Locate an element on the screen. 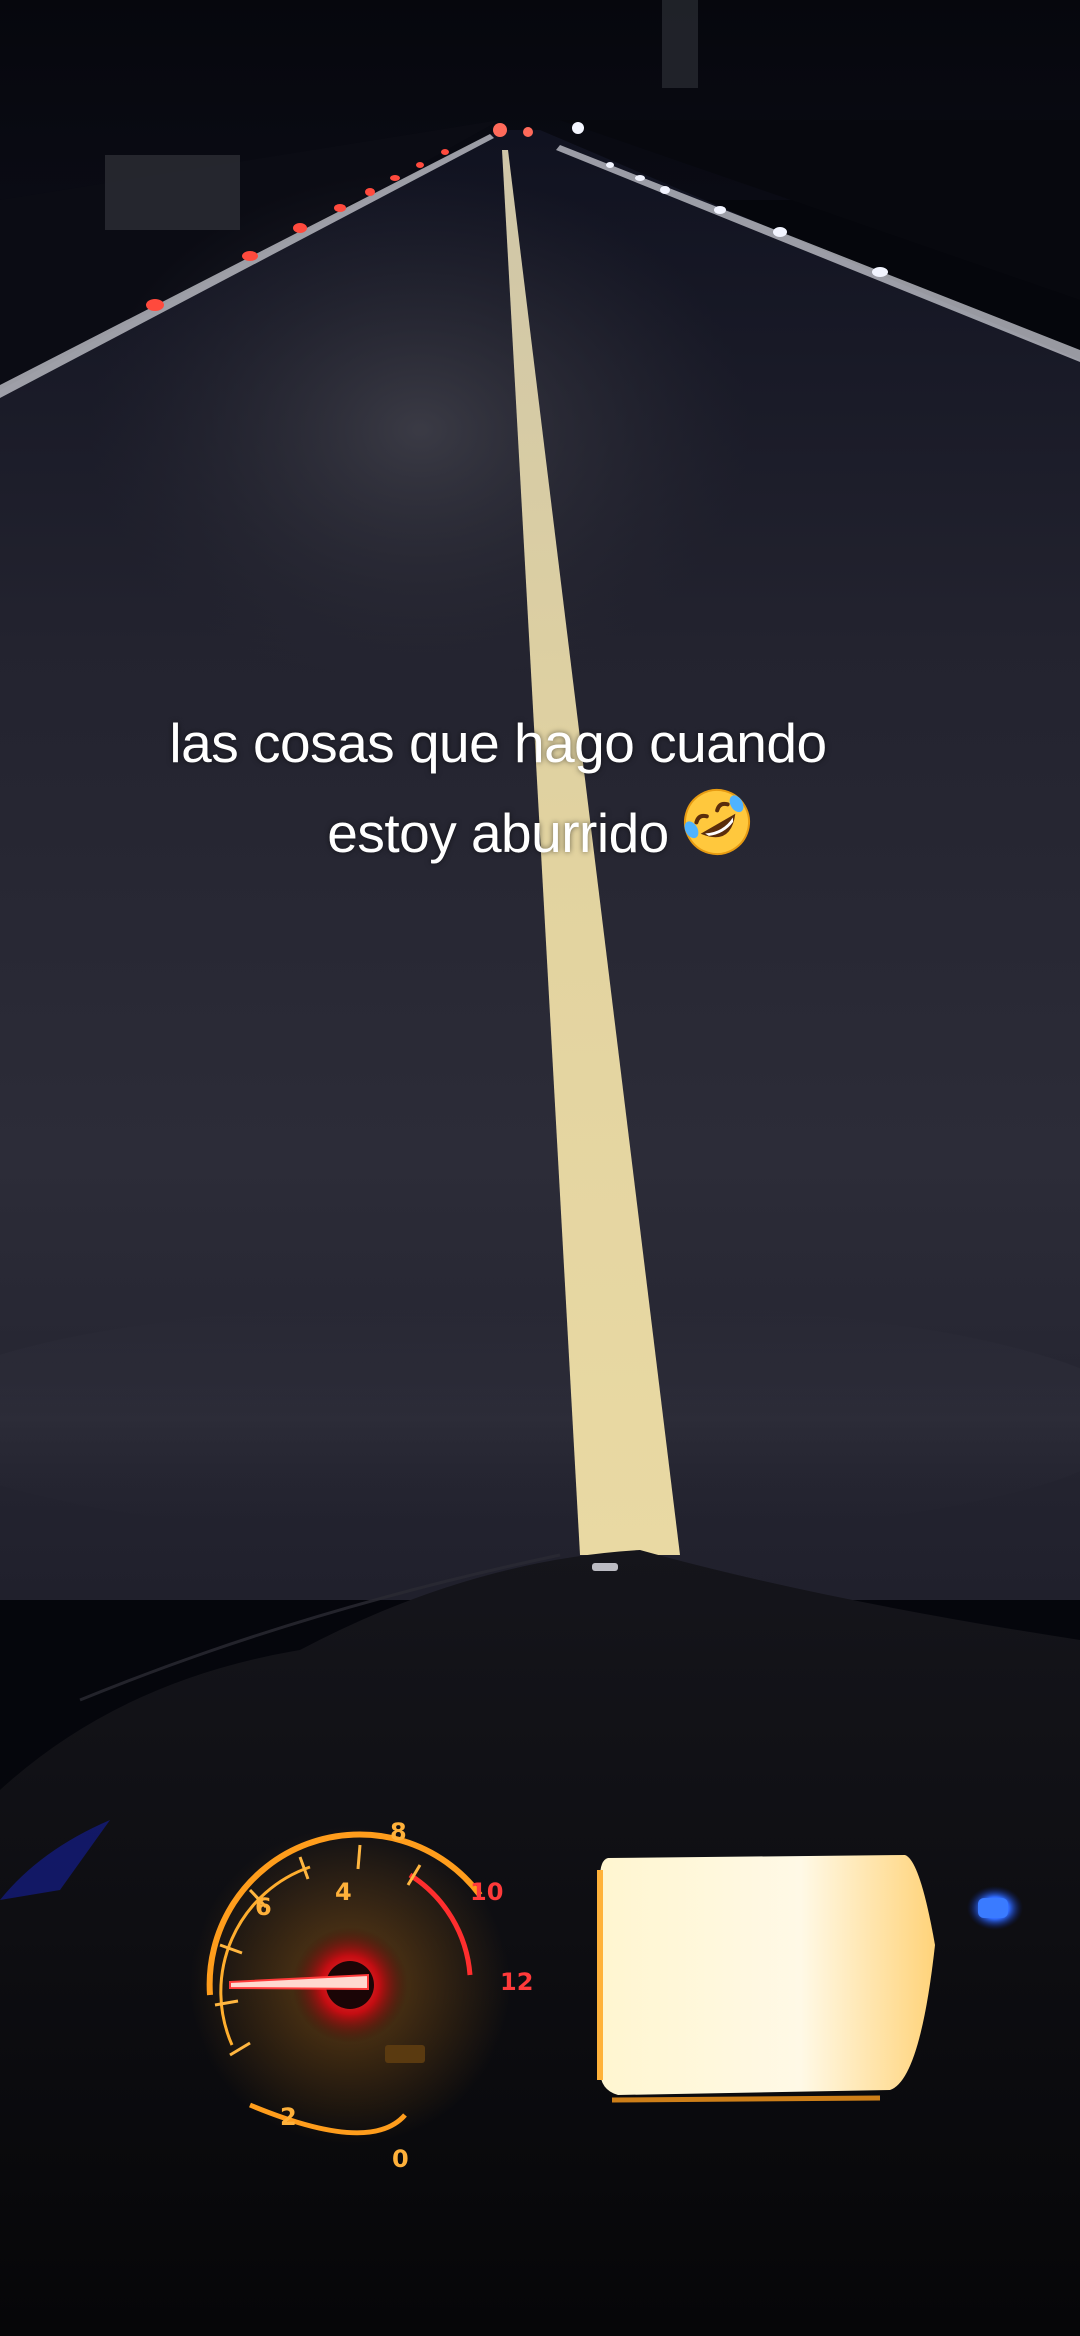 The image size is (1080, 2336). caption-line-1: las cosas que hago cuando is located at coordinates (498, 743).